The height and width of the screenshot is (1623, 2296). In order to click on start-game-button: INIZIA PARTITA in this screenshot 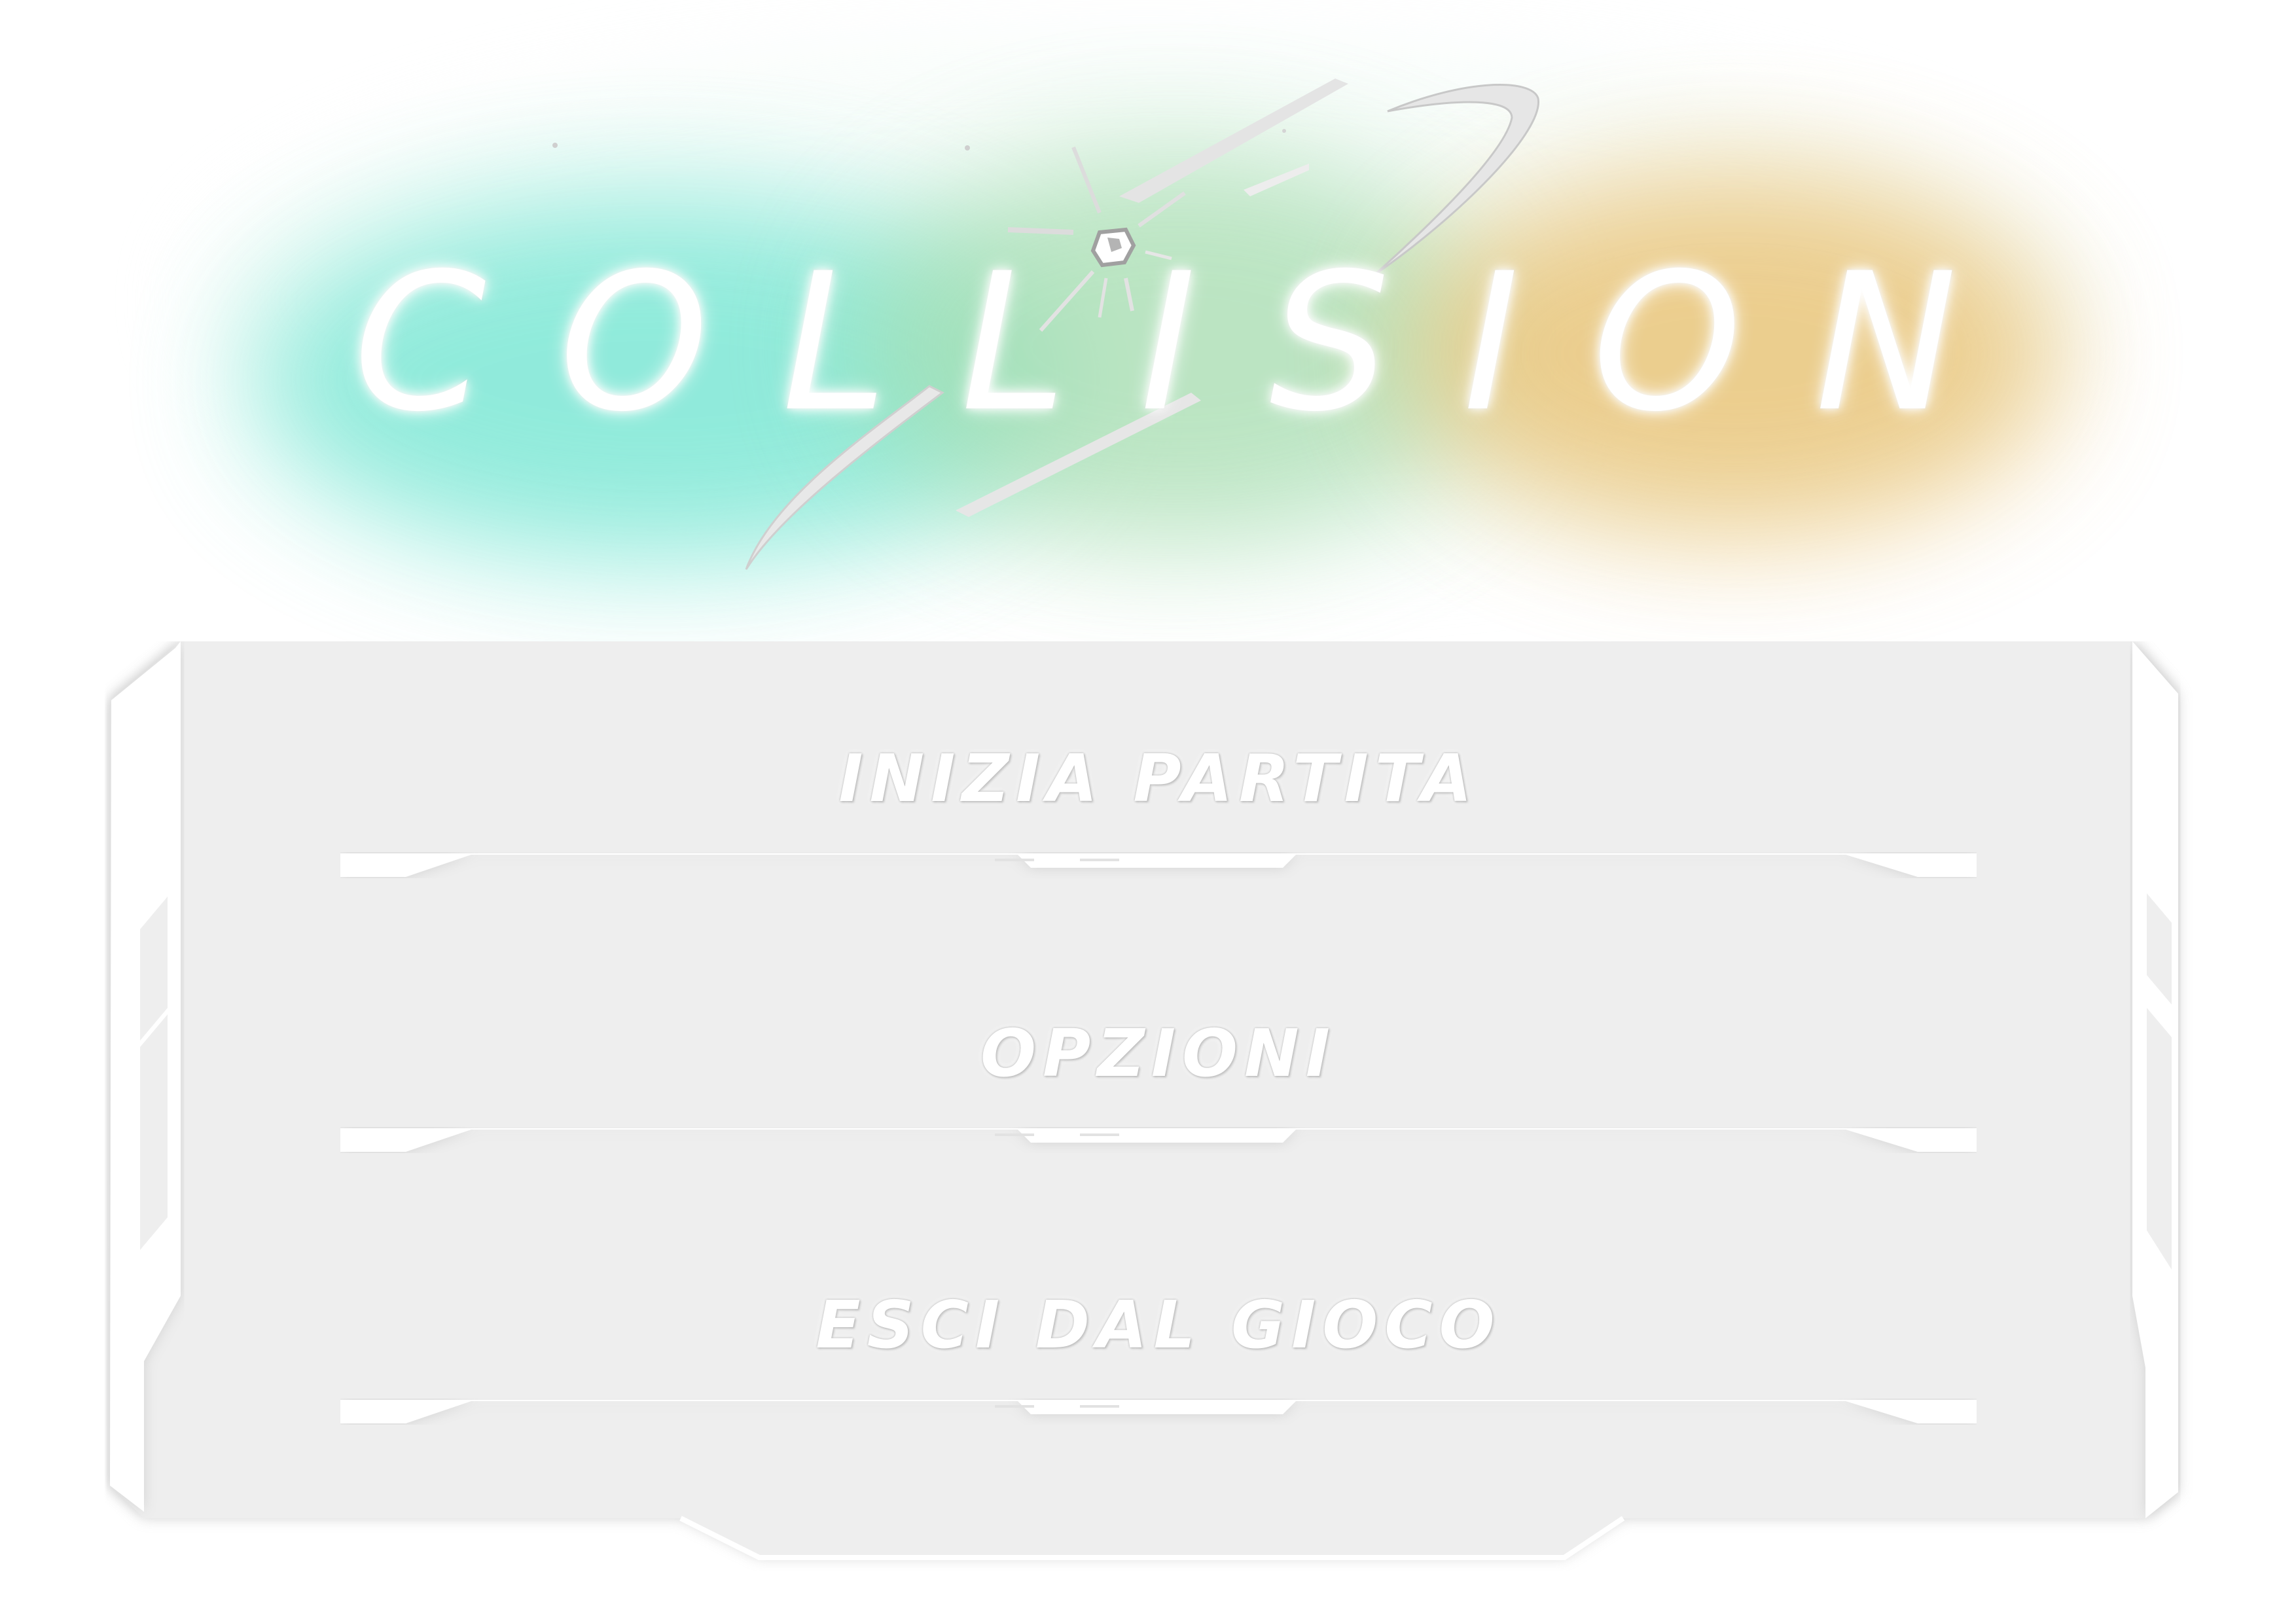, I will do `click(1158, 864)`.